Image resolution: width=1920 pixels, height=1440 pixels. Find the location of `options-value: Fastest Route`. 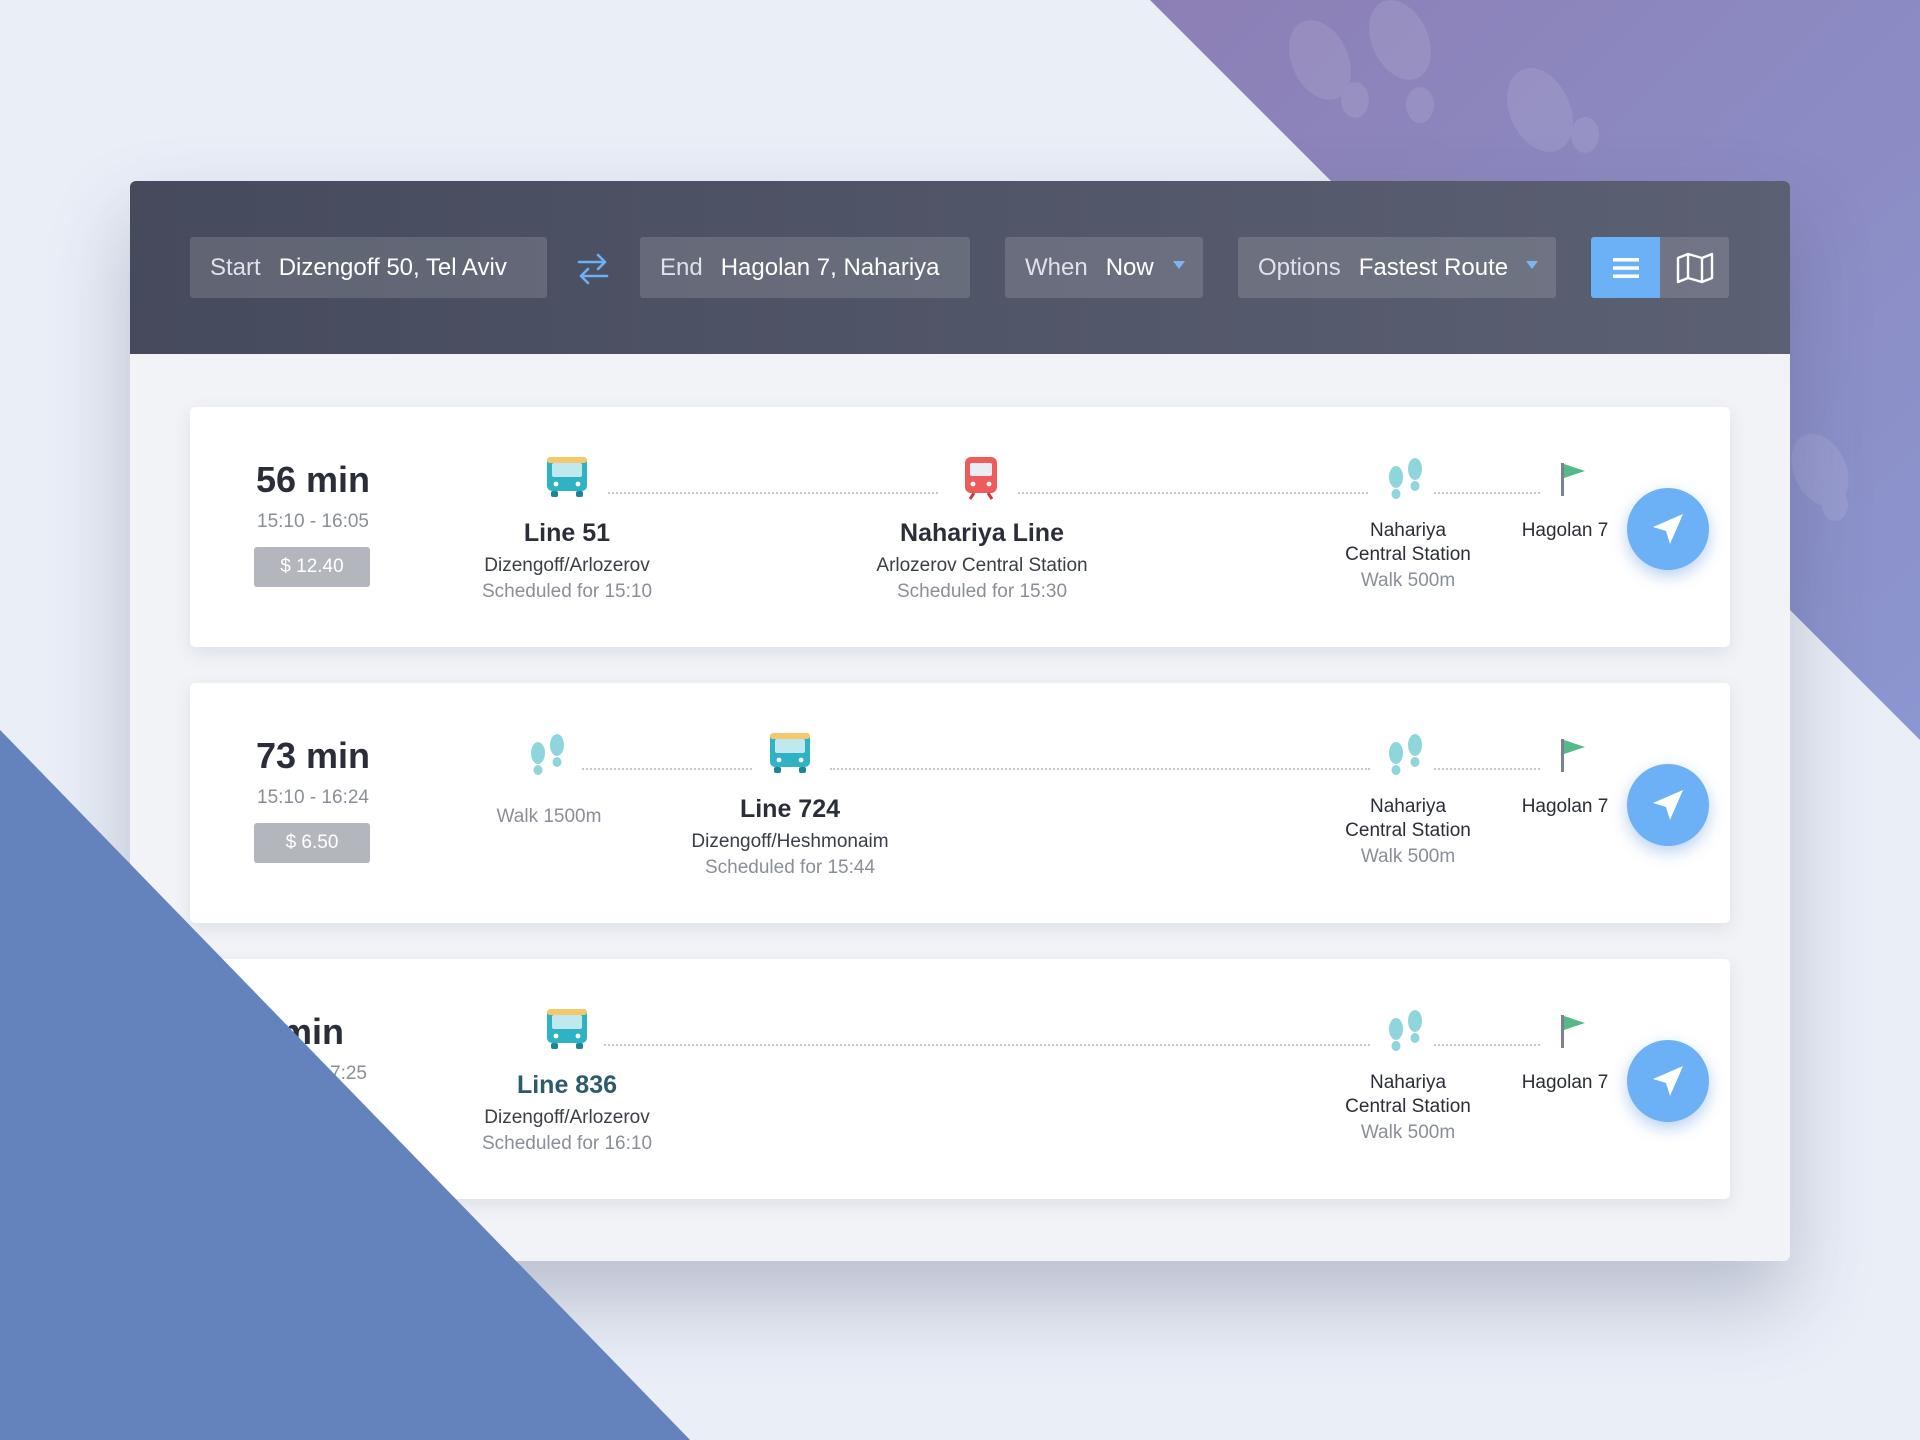

options-value: Fastest Route is located at coordinates (1433, 267).